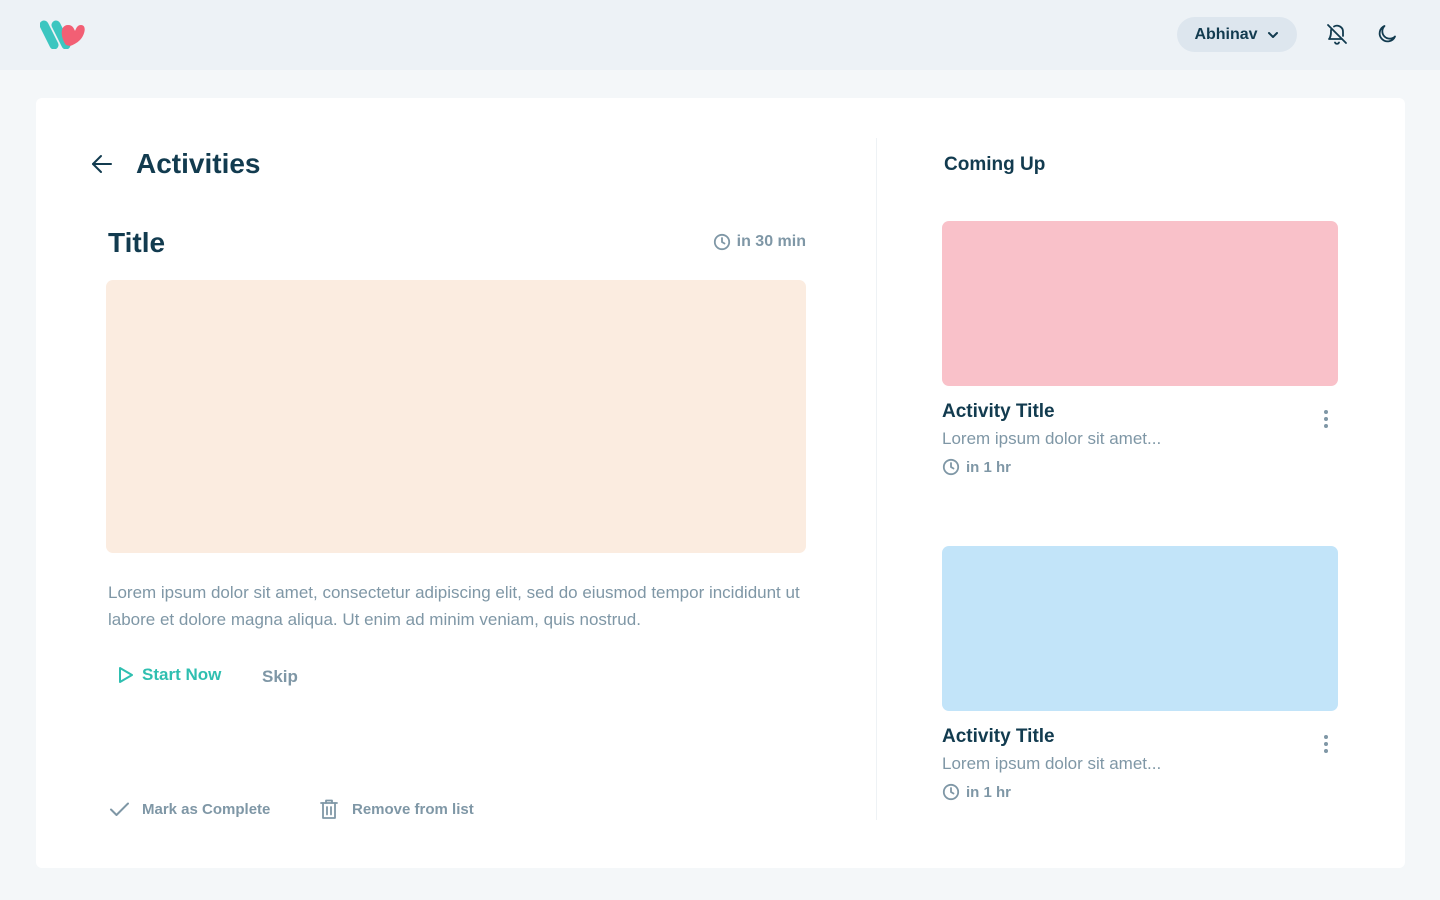  Describe the element at coordinates (198, 163) in the screenshot. I see `page-title: Activities` at that location.